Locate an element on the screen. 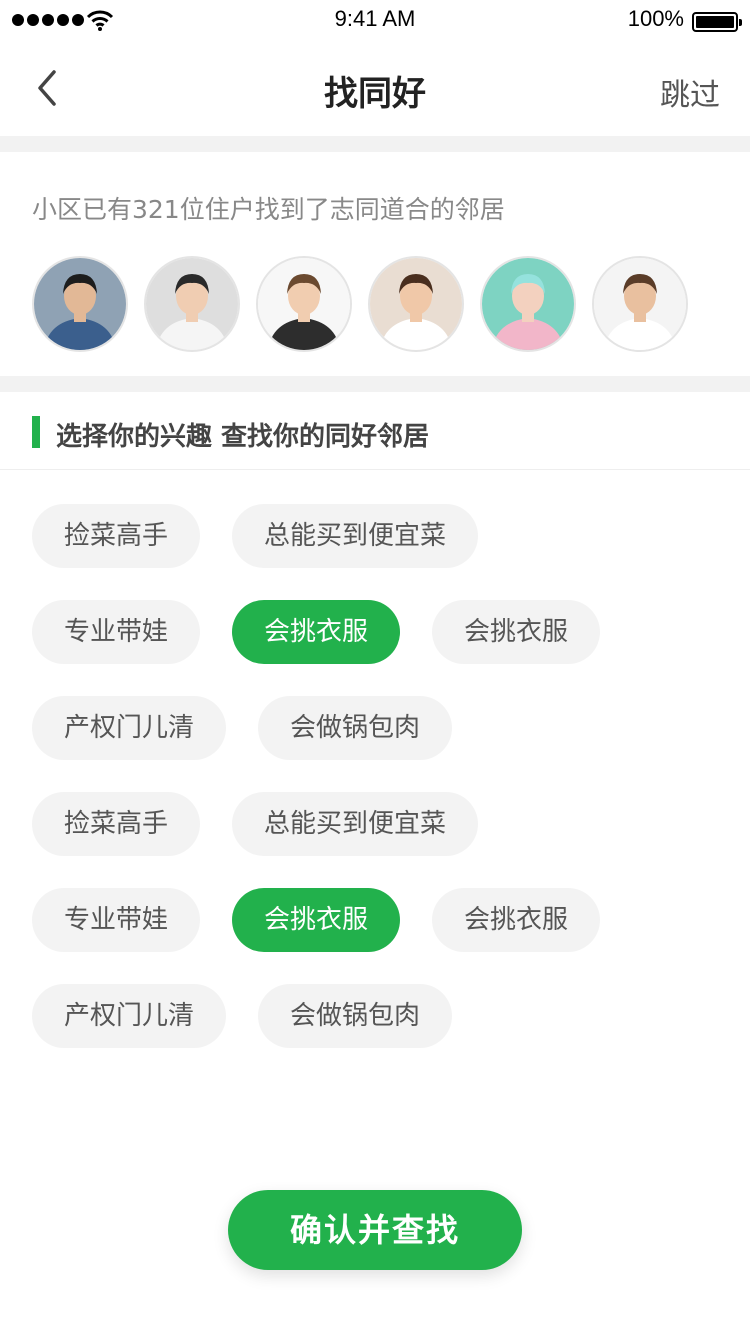 This screenshot has height=1334, width=750. residents-count-text: 小区已有321位住户找到了志同道合的邻居 is located at coordinates (268, 209).